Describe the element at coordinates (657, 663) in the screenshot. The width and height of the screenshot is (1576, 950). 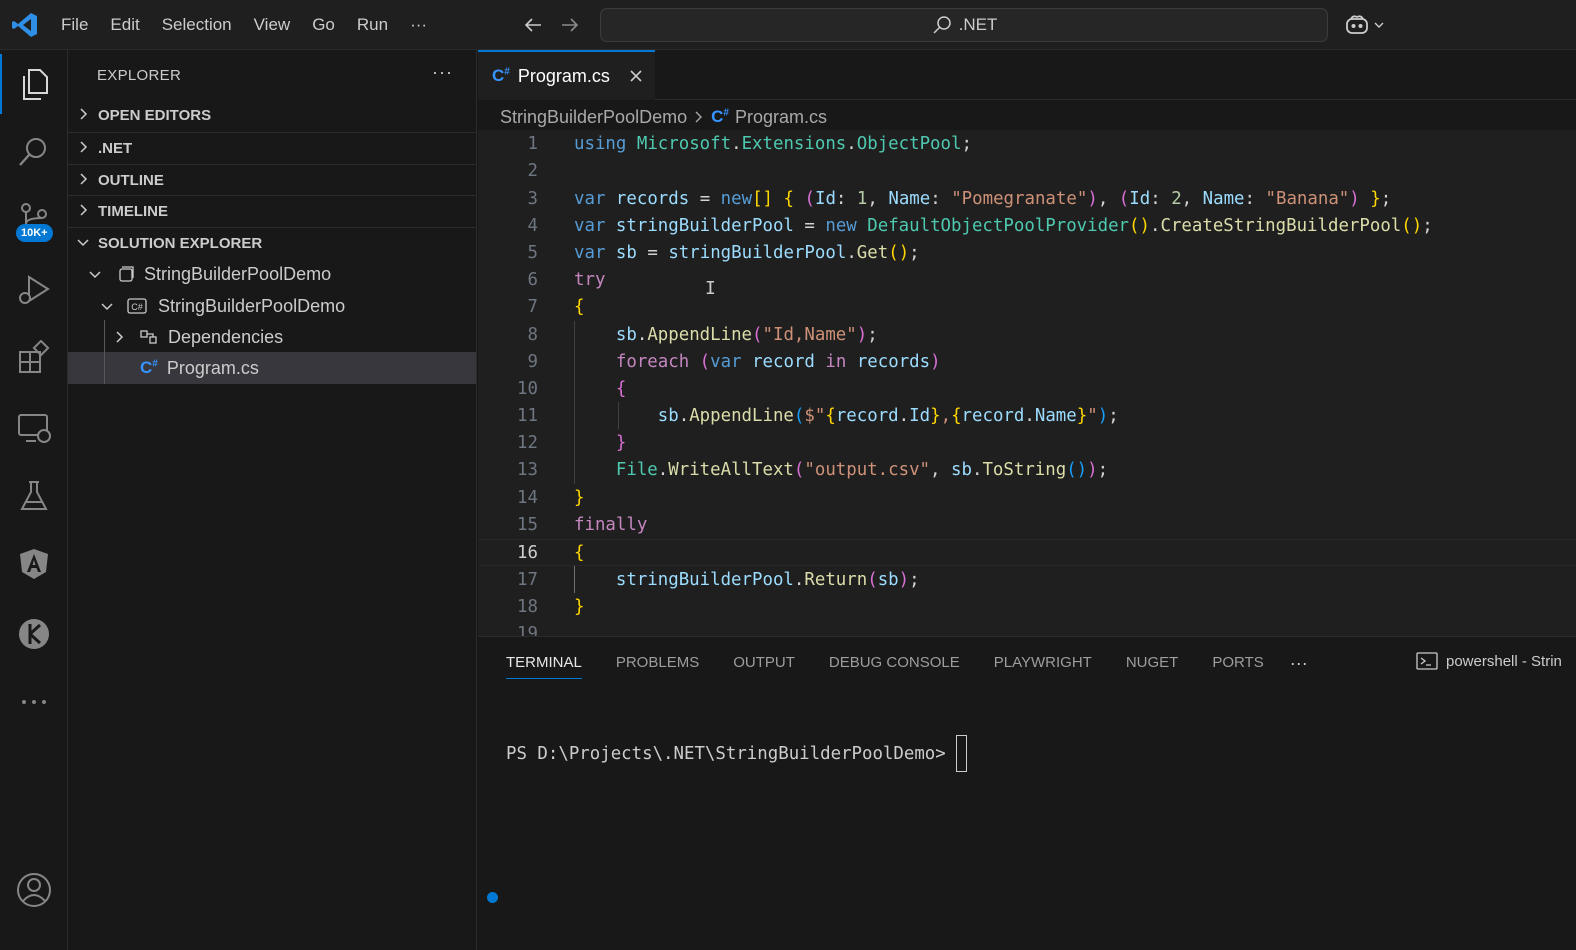
I see `tab-problems: PROBLEMS` at that location.